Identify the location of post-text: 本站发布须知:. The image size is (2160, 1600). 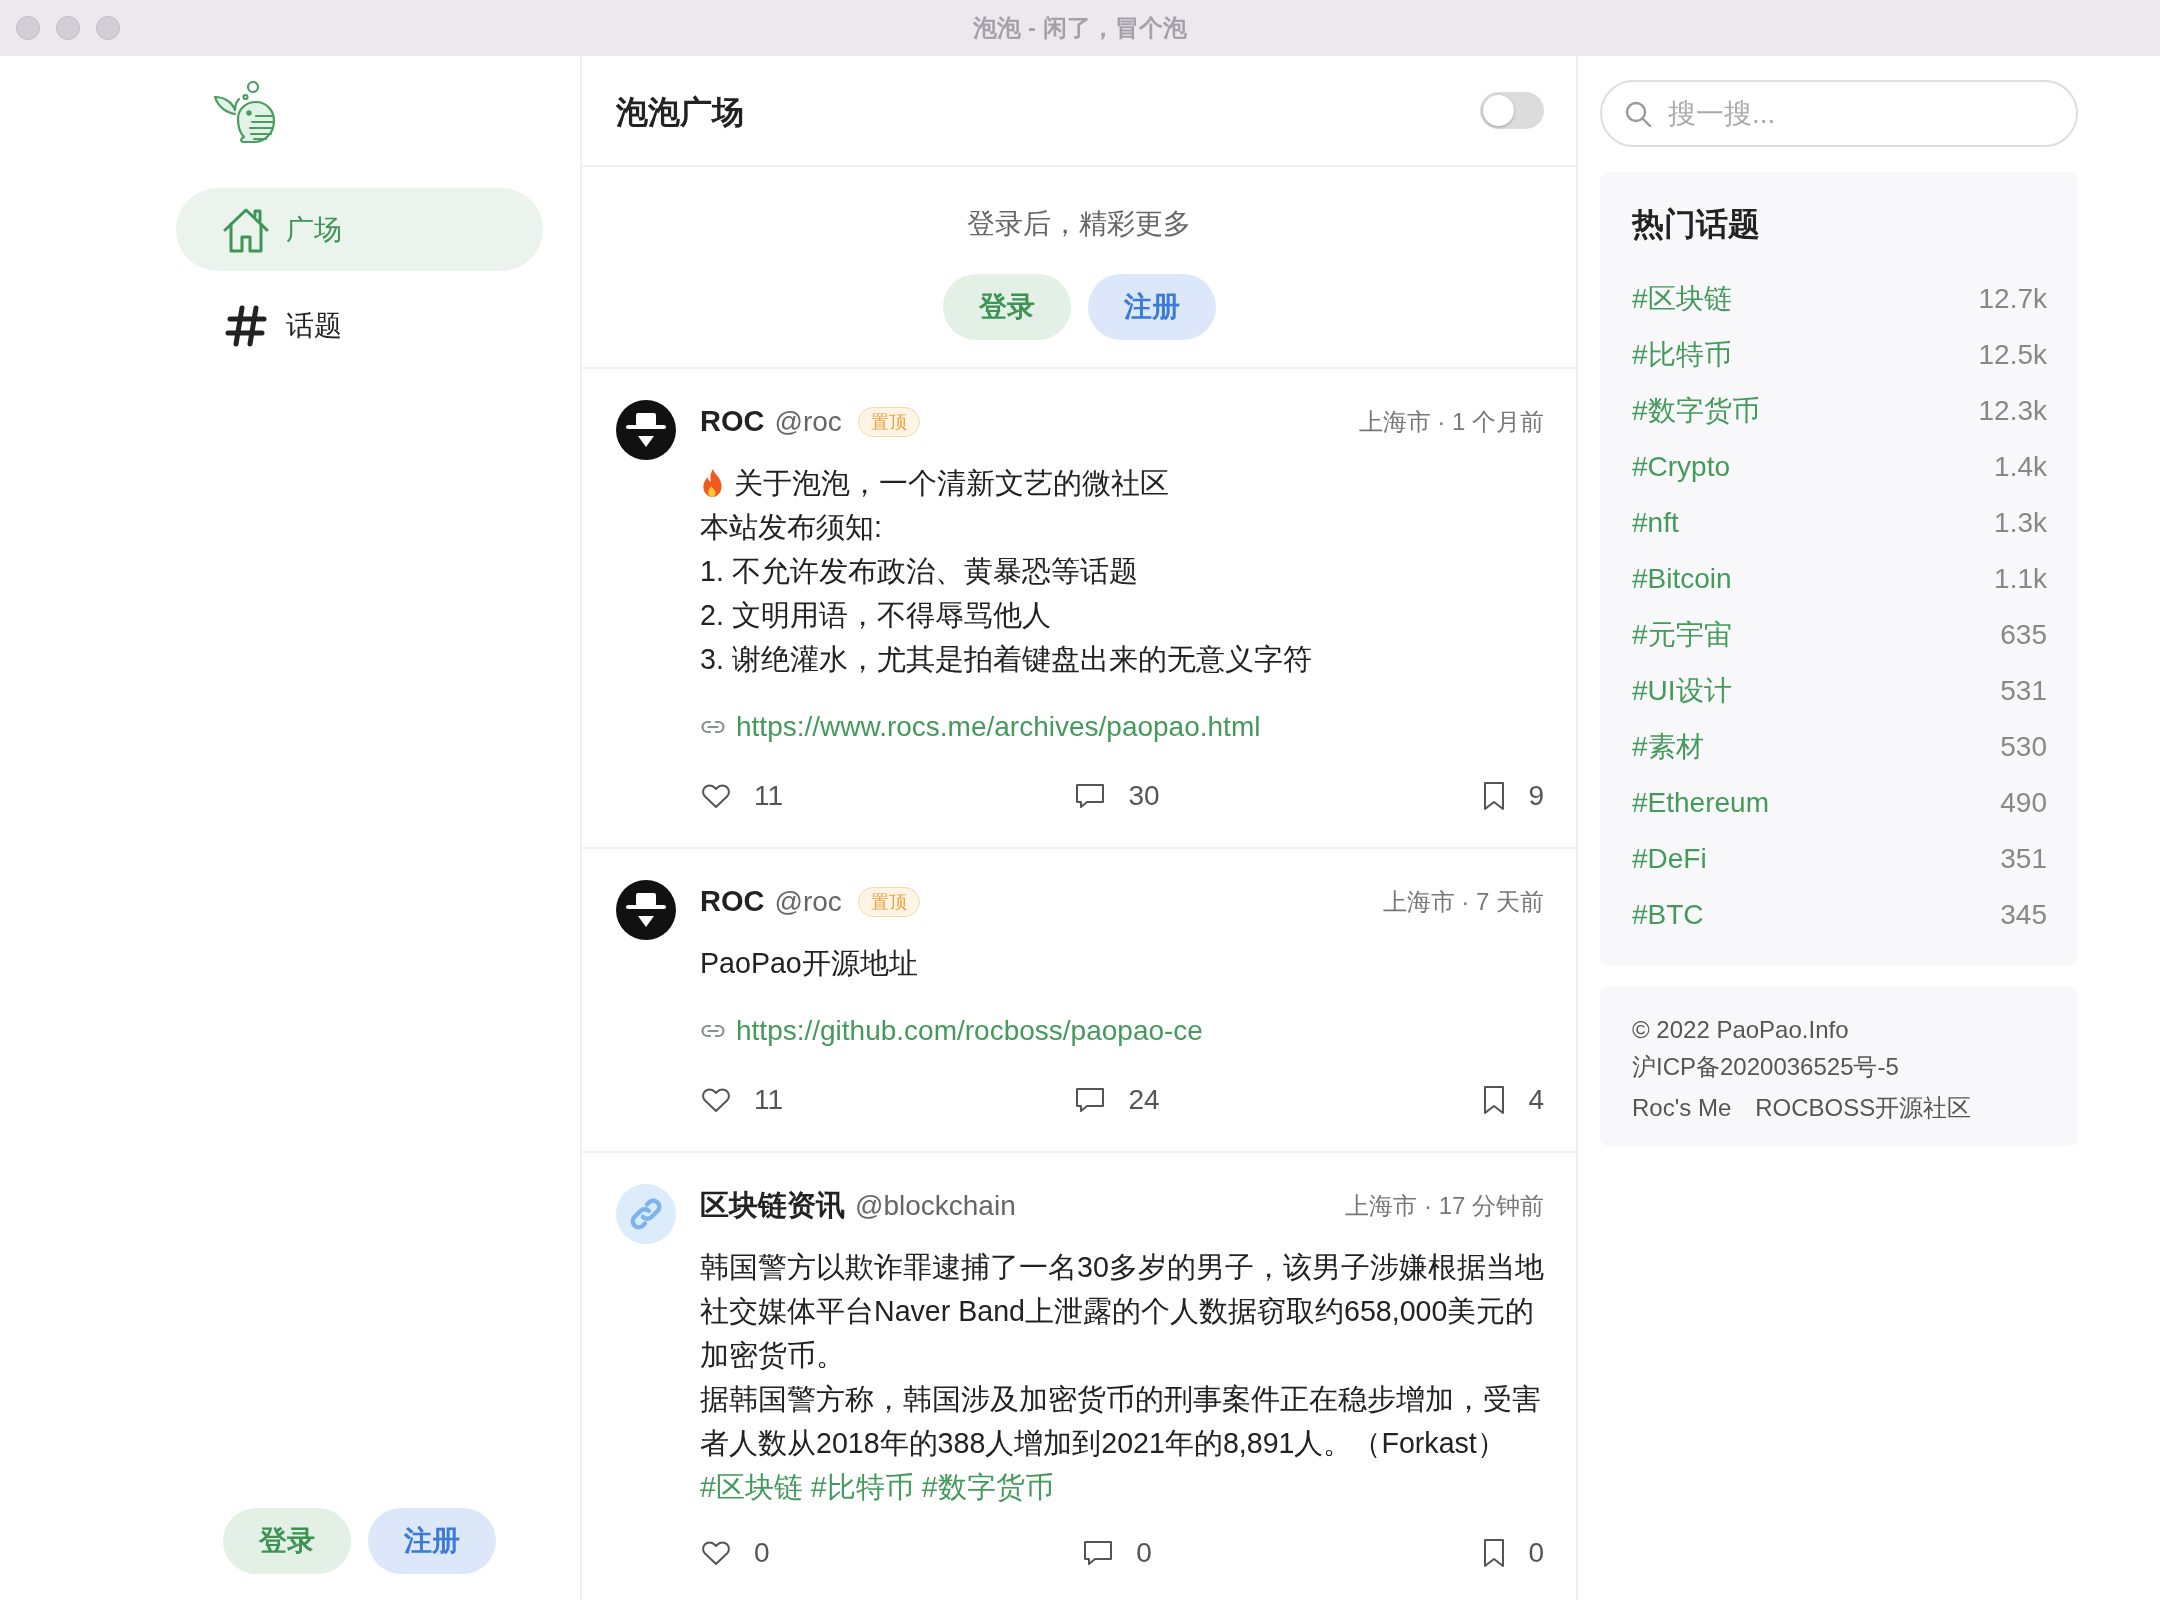
(791, 527).